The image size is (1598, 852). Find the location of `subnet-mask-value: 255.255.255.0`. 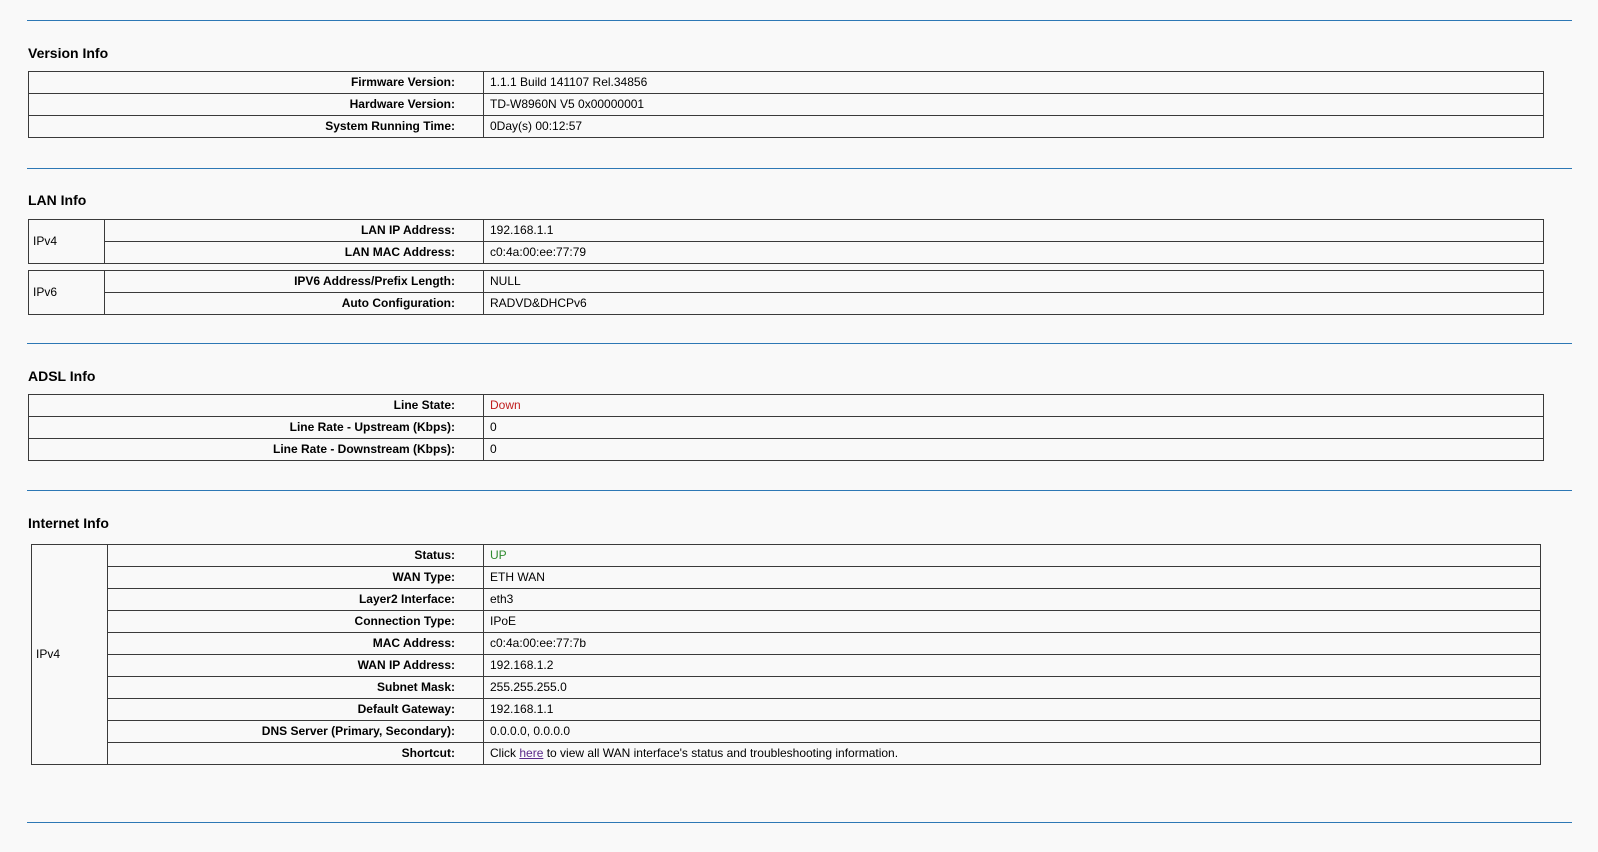

subnet-mask-value: 255.255.255.0 is located at coordinates (1012, 687).